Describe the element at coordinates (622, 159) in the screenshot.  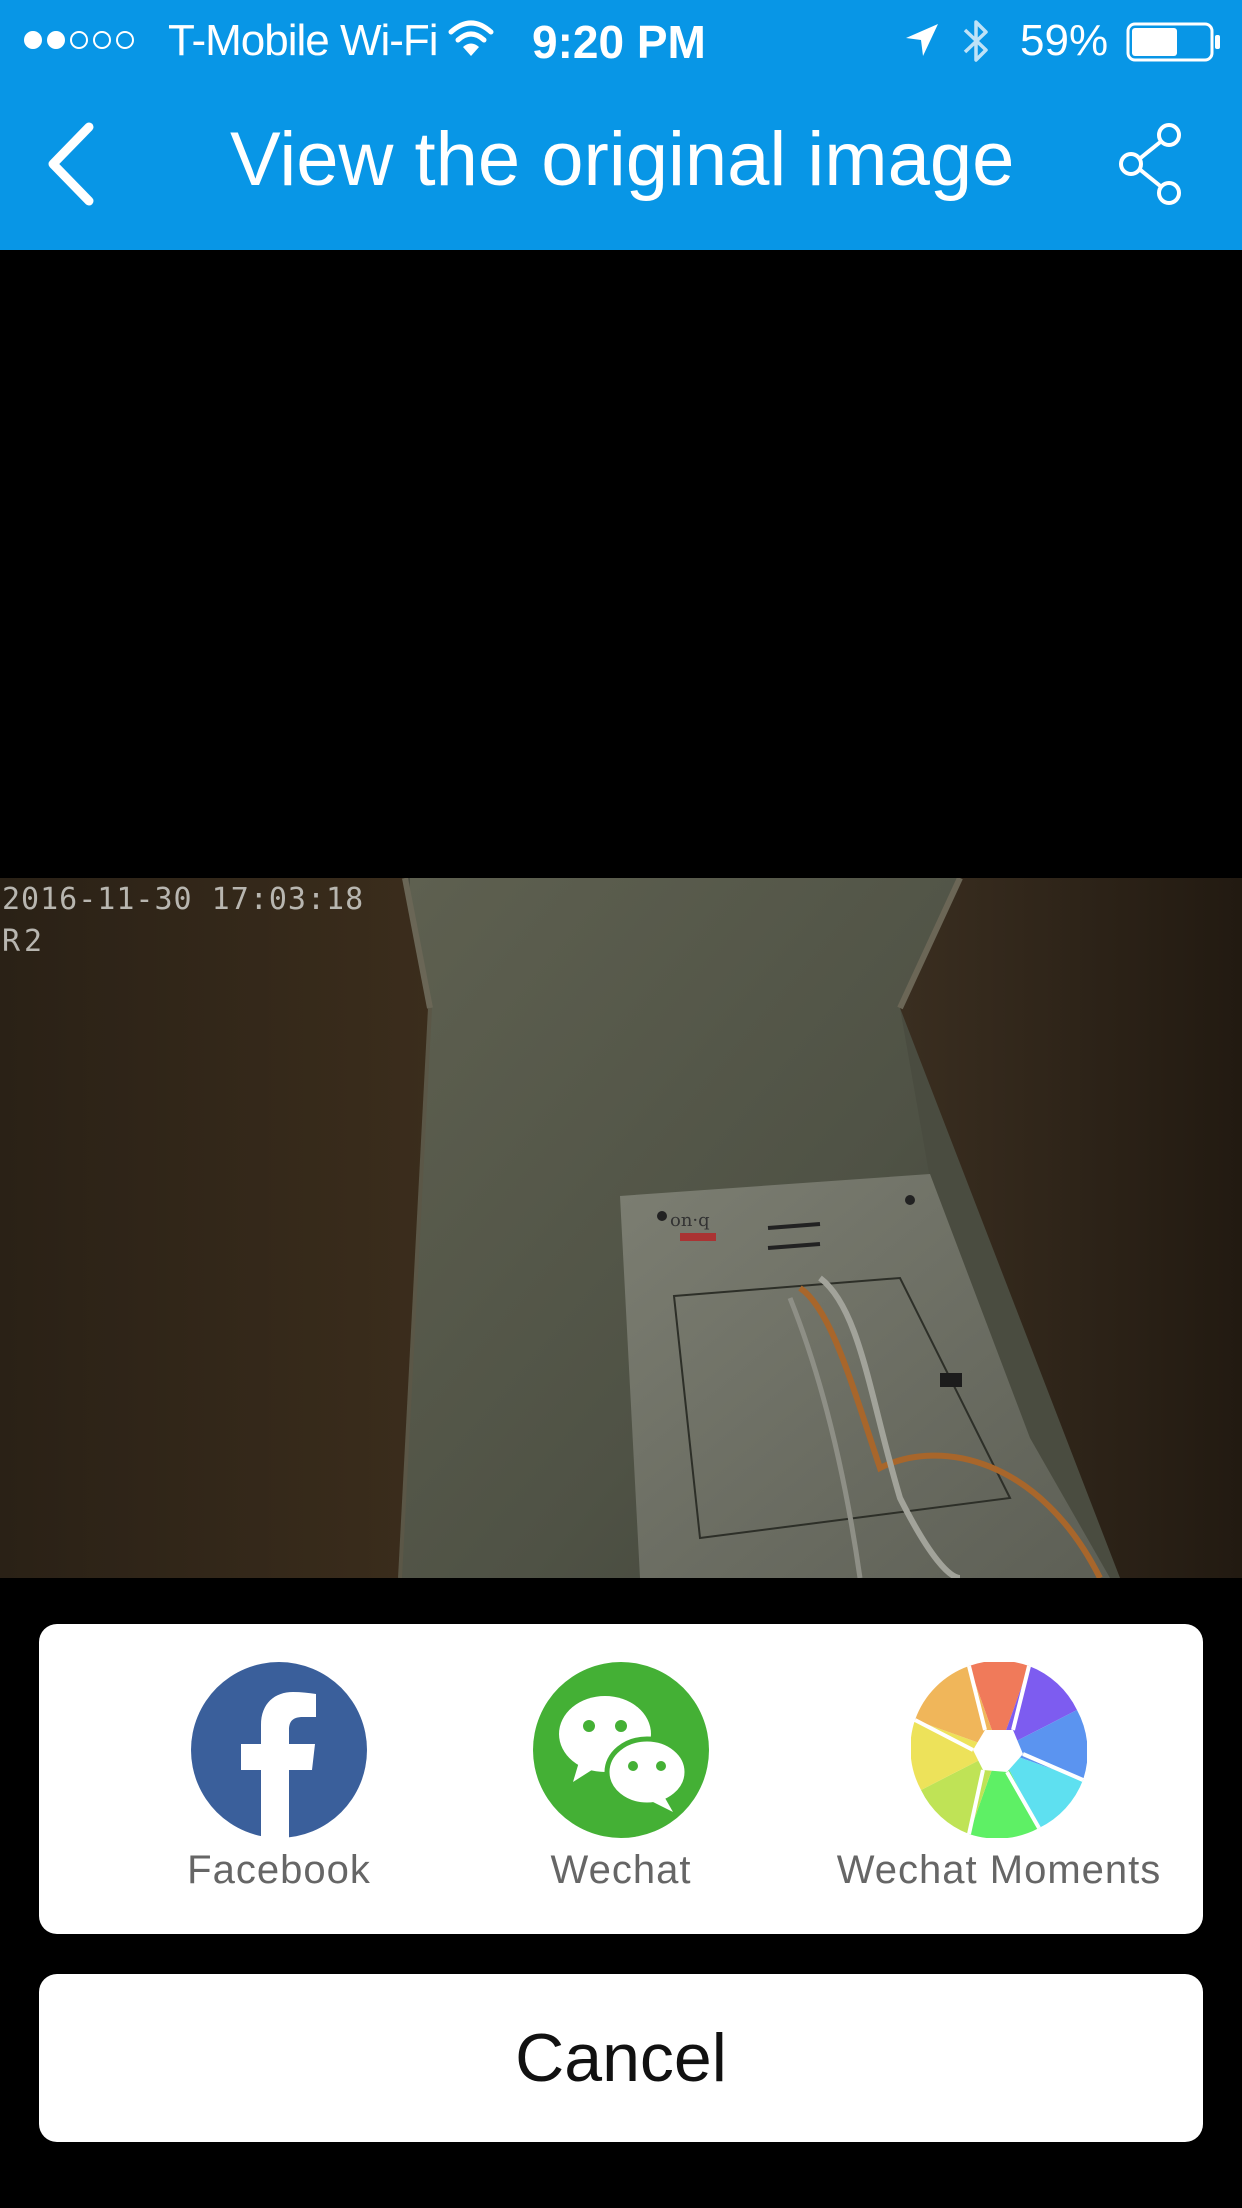
I see `page-title: View the original image` at that location.